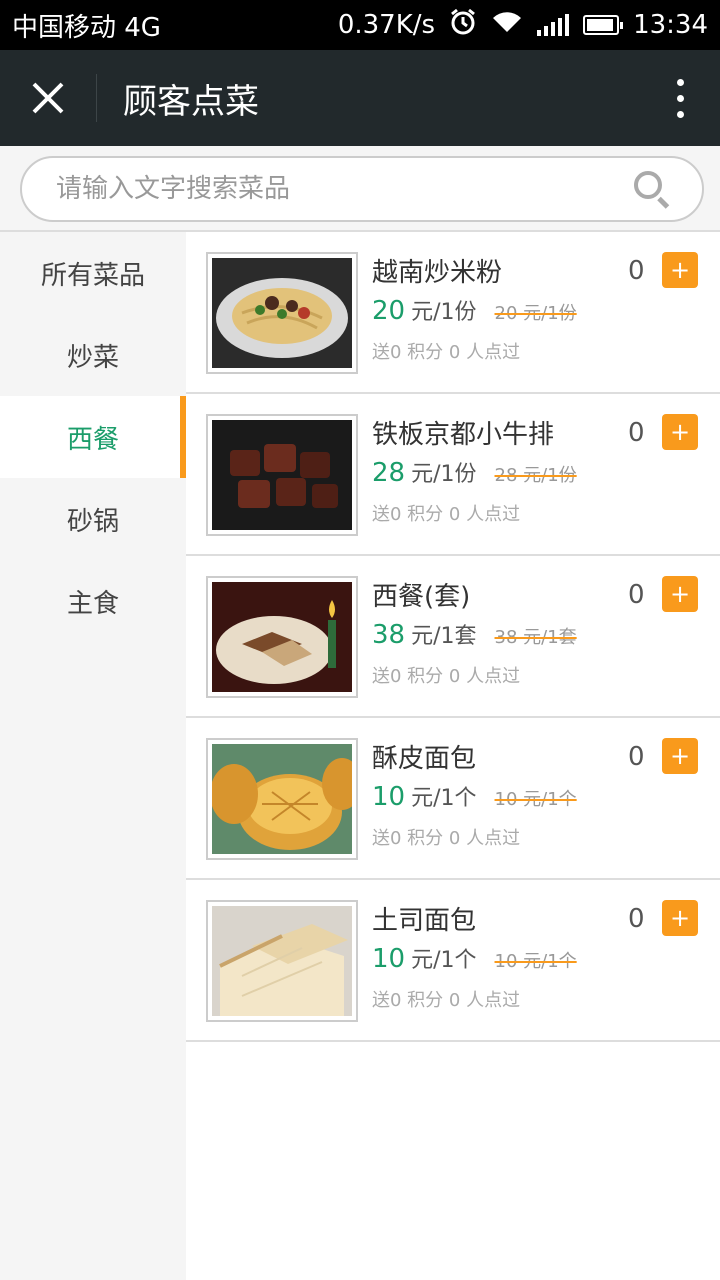  I want to click on title-bar: 顾客点菜, so click(360, 98).